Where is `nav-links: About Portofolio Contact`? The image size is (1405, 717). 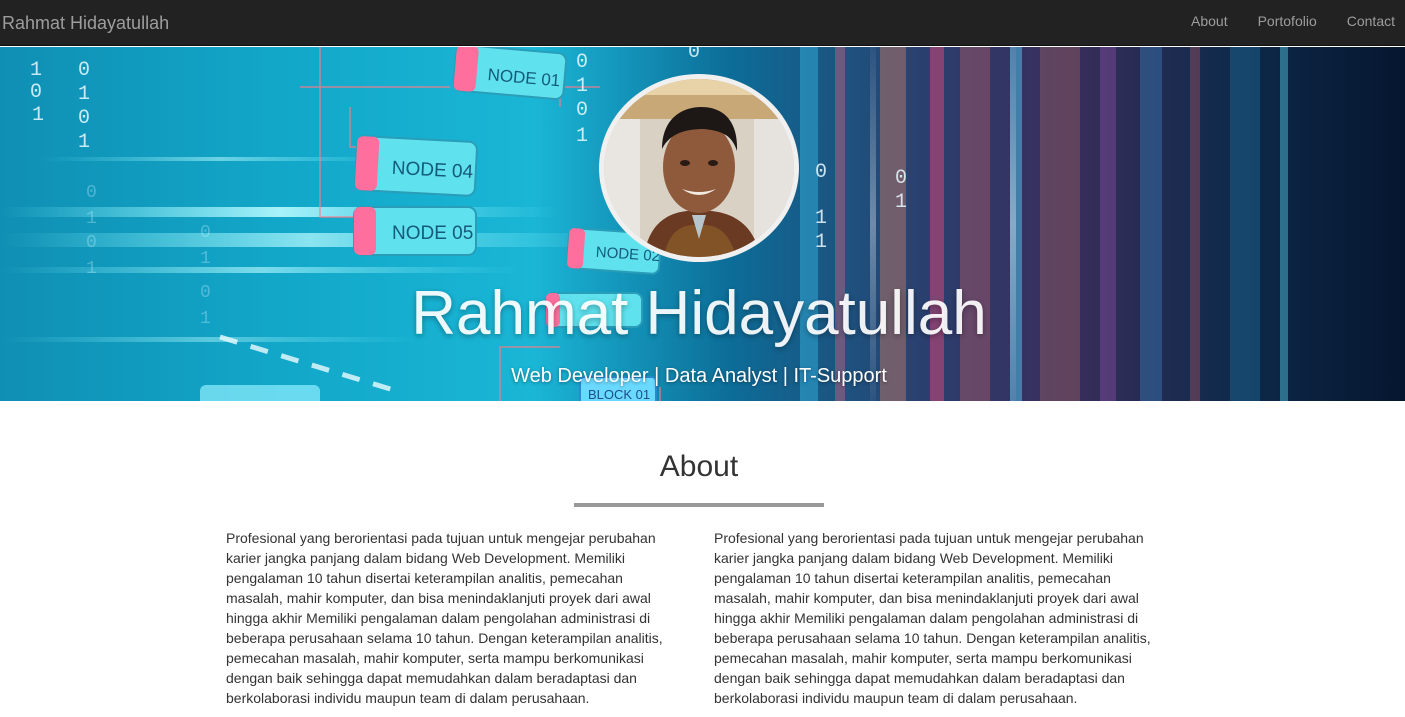
nav-links: About Portofolio Contact is located at coordinates (1290, 23).